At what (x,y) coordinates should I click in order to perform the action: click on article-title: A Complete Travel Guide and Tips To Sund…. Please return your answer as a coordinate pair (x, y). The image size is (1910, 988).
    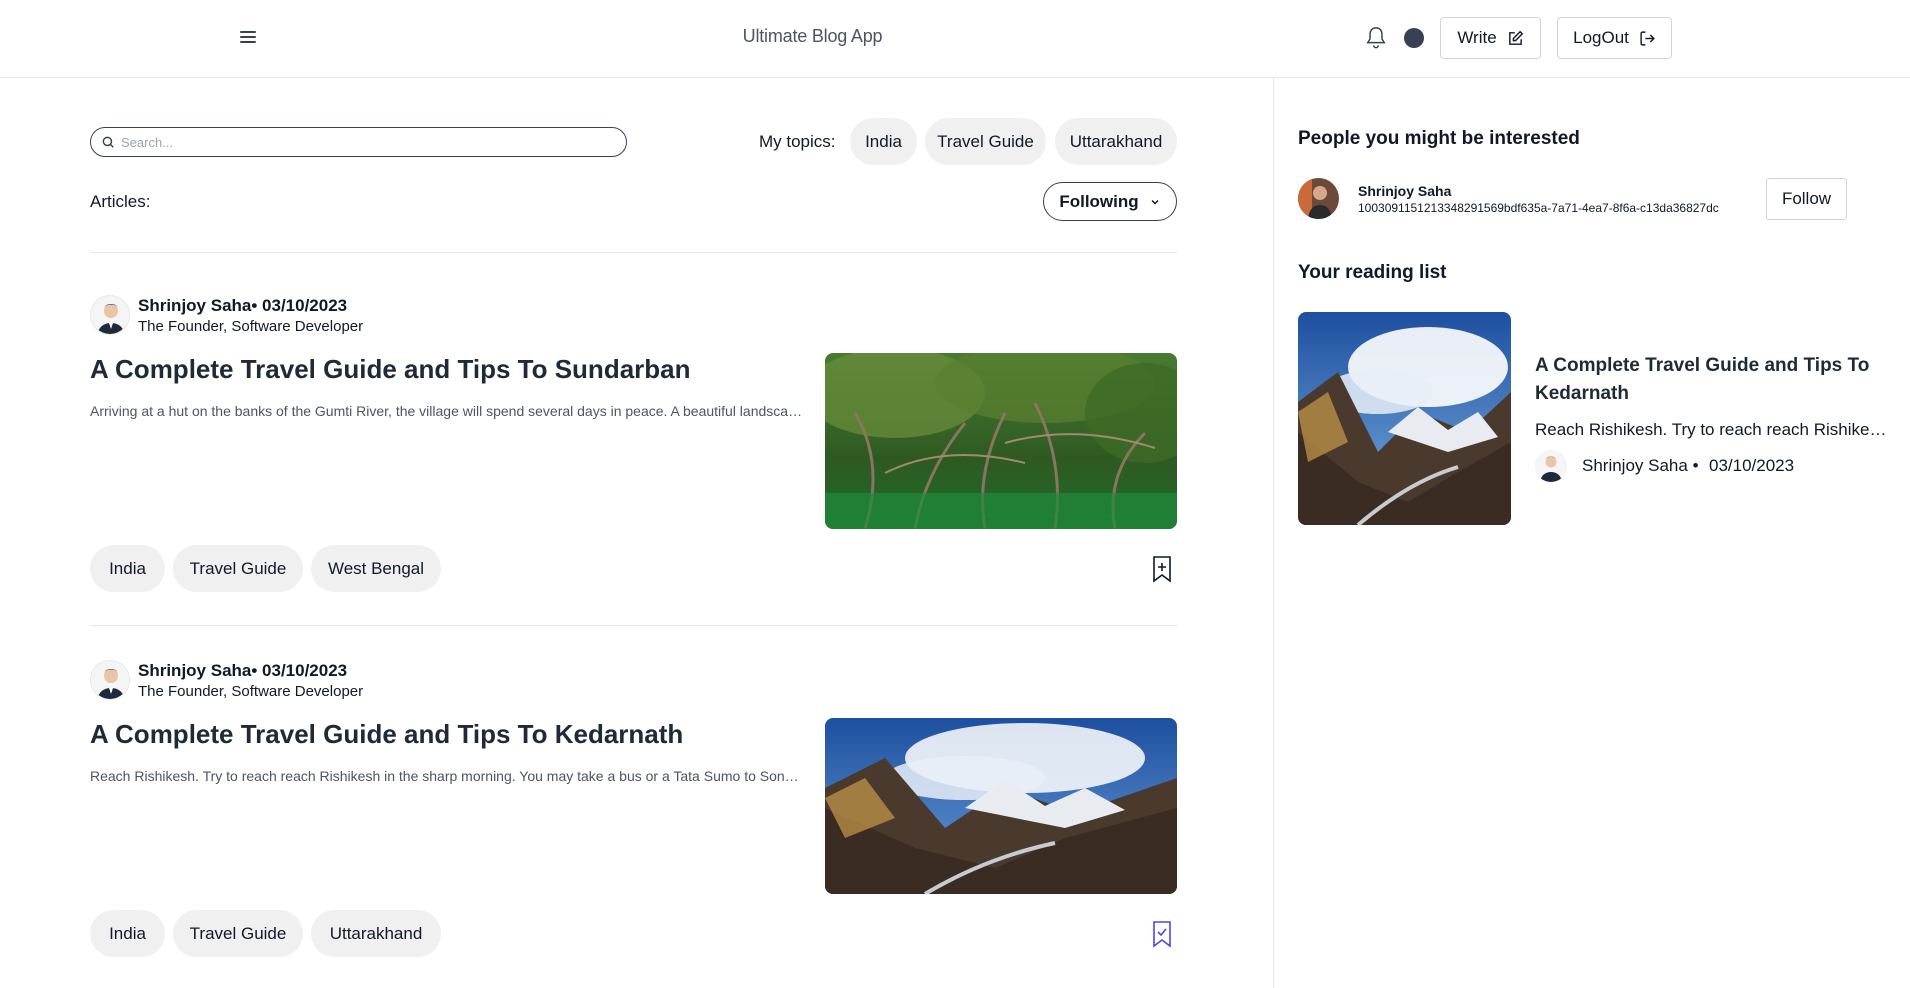
    Looking at the image, I should click on (390, 369).